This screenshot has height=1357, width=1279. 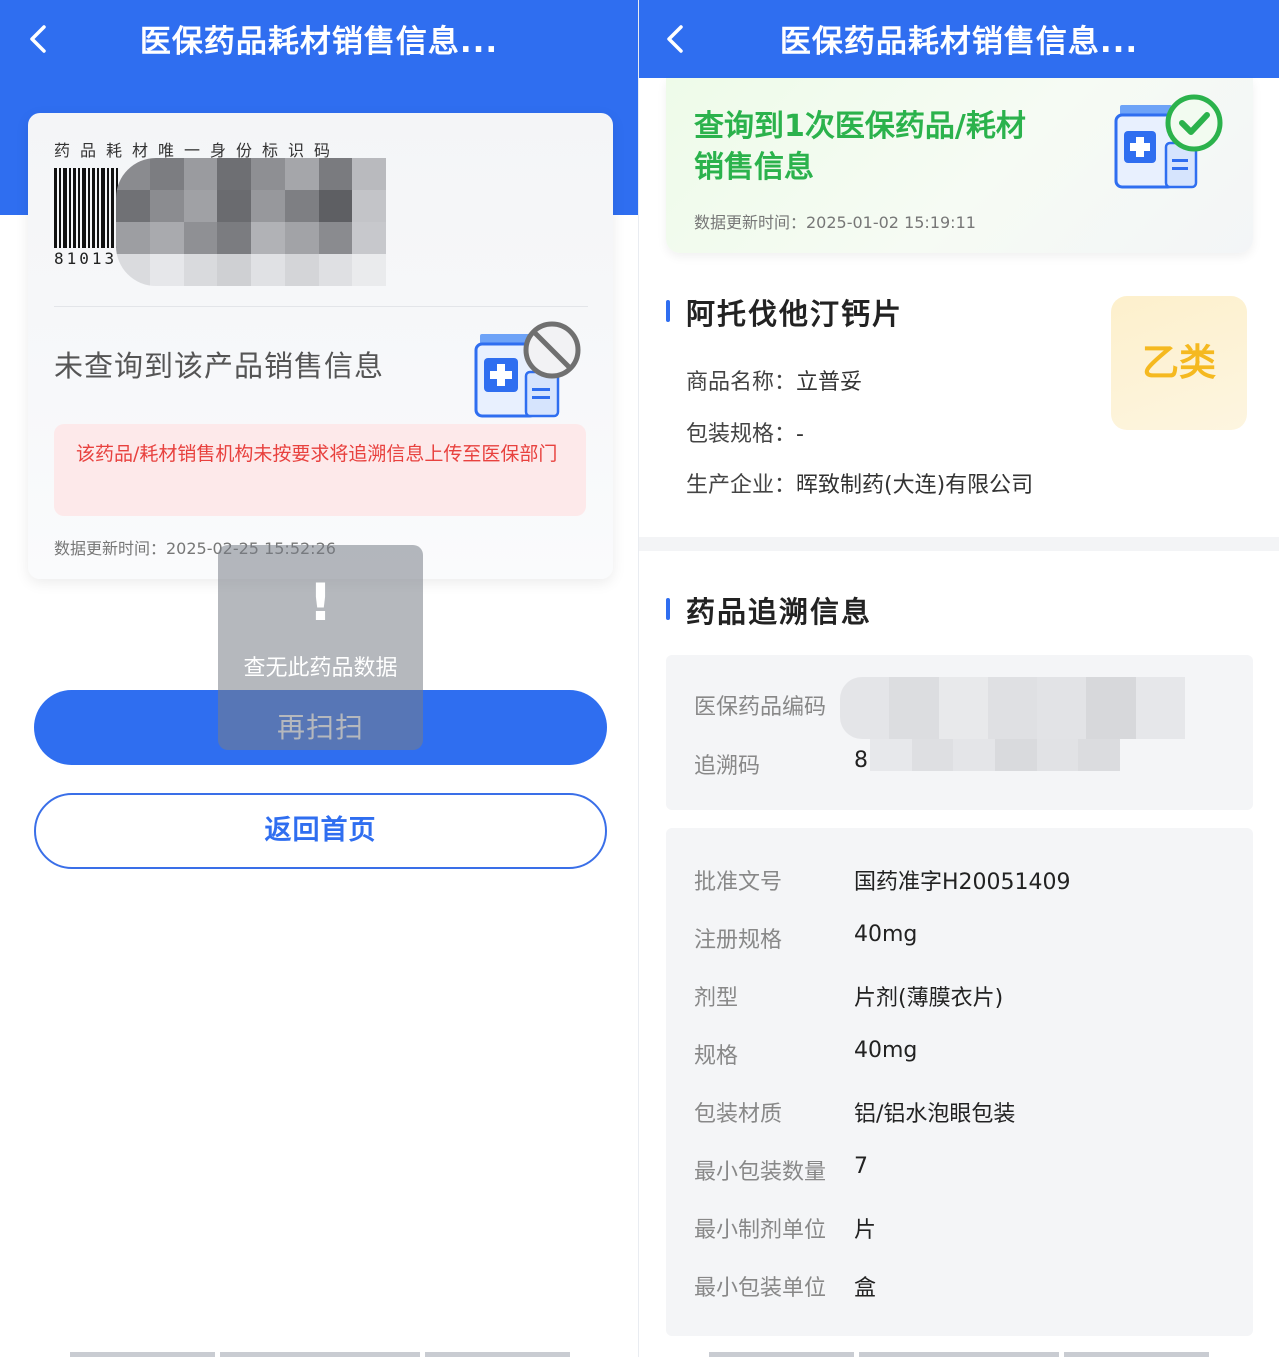 What do you see at coordinates (865, 1288) in the screenshot?
I see `field-value: 盒` at bounding box center [865, 1288].